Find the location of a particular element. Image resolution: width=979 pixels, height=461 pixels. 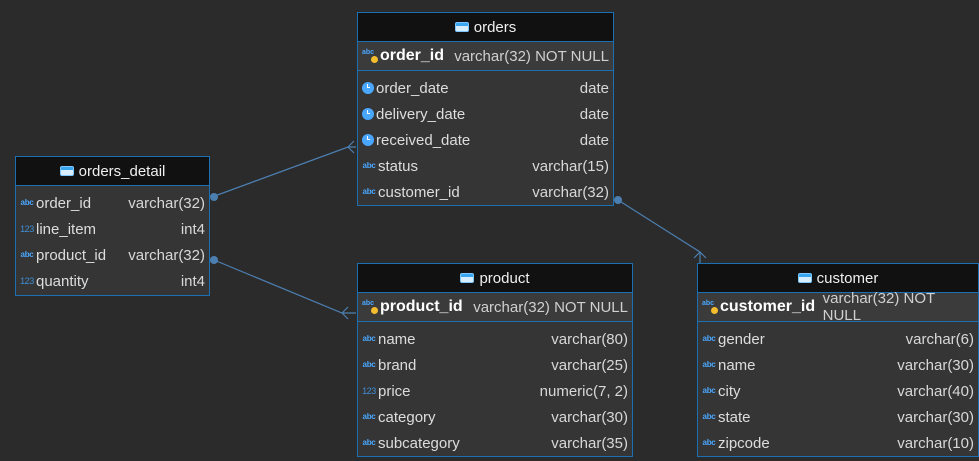

customer-column-gender-type: varchar(6) is located at coordinates (939, 339).